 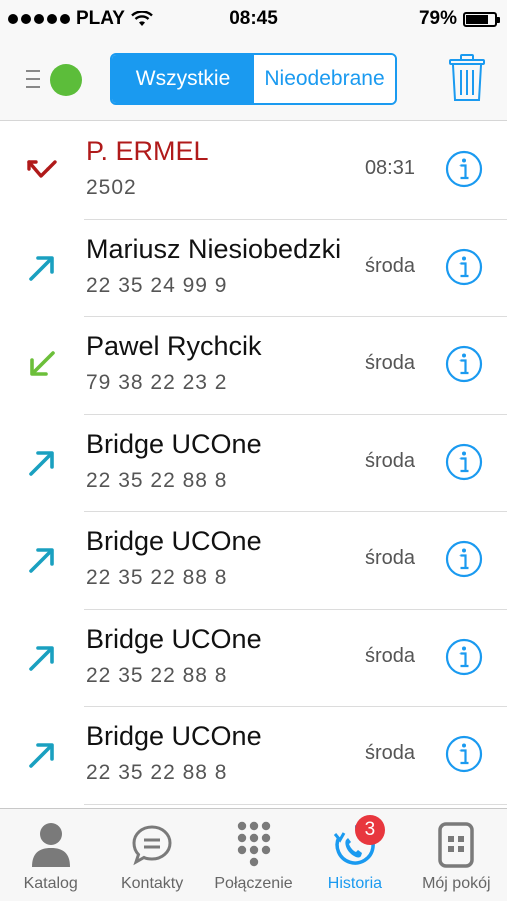 I want to click on tab-kontakty: Kontakty, so click(x=151, y=855).